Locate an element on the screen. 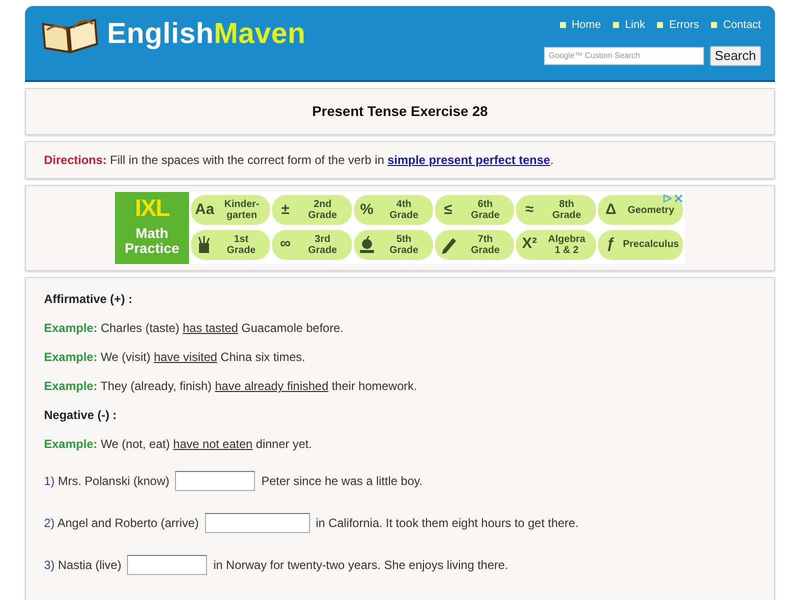 The image size is (800, 600). nav-link: Link is located at coordinates (635, 25).